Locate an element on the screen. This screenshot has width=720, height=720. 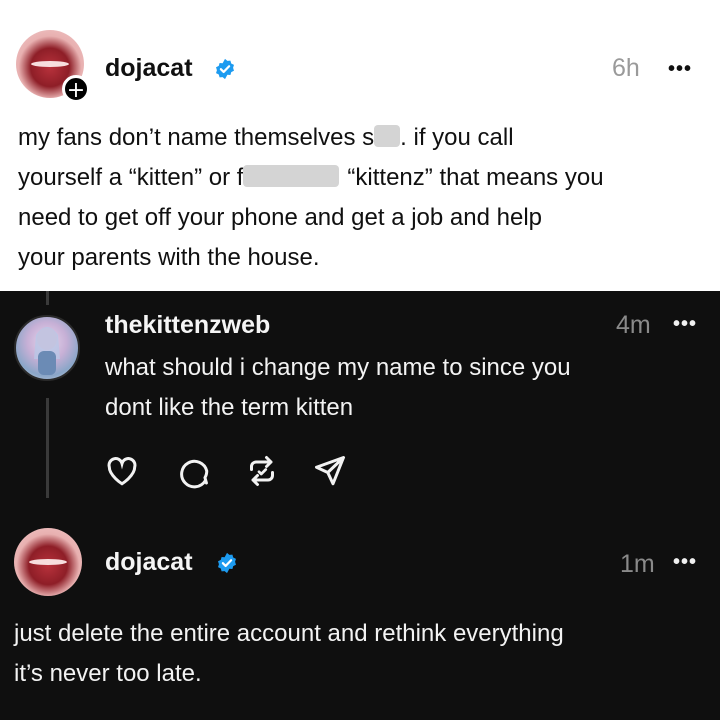
post-text-line: my fans don’t name themselves s is located at coordinates (196, 137).